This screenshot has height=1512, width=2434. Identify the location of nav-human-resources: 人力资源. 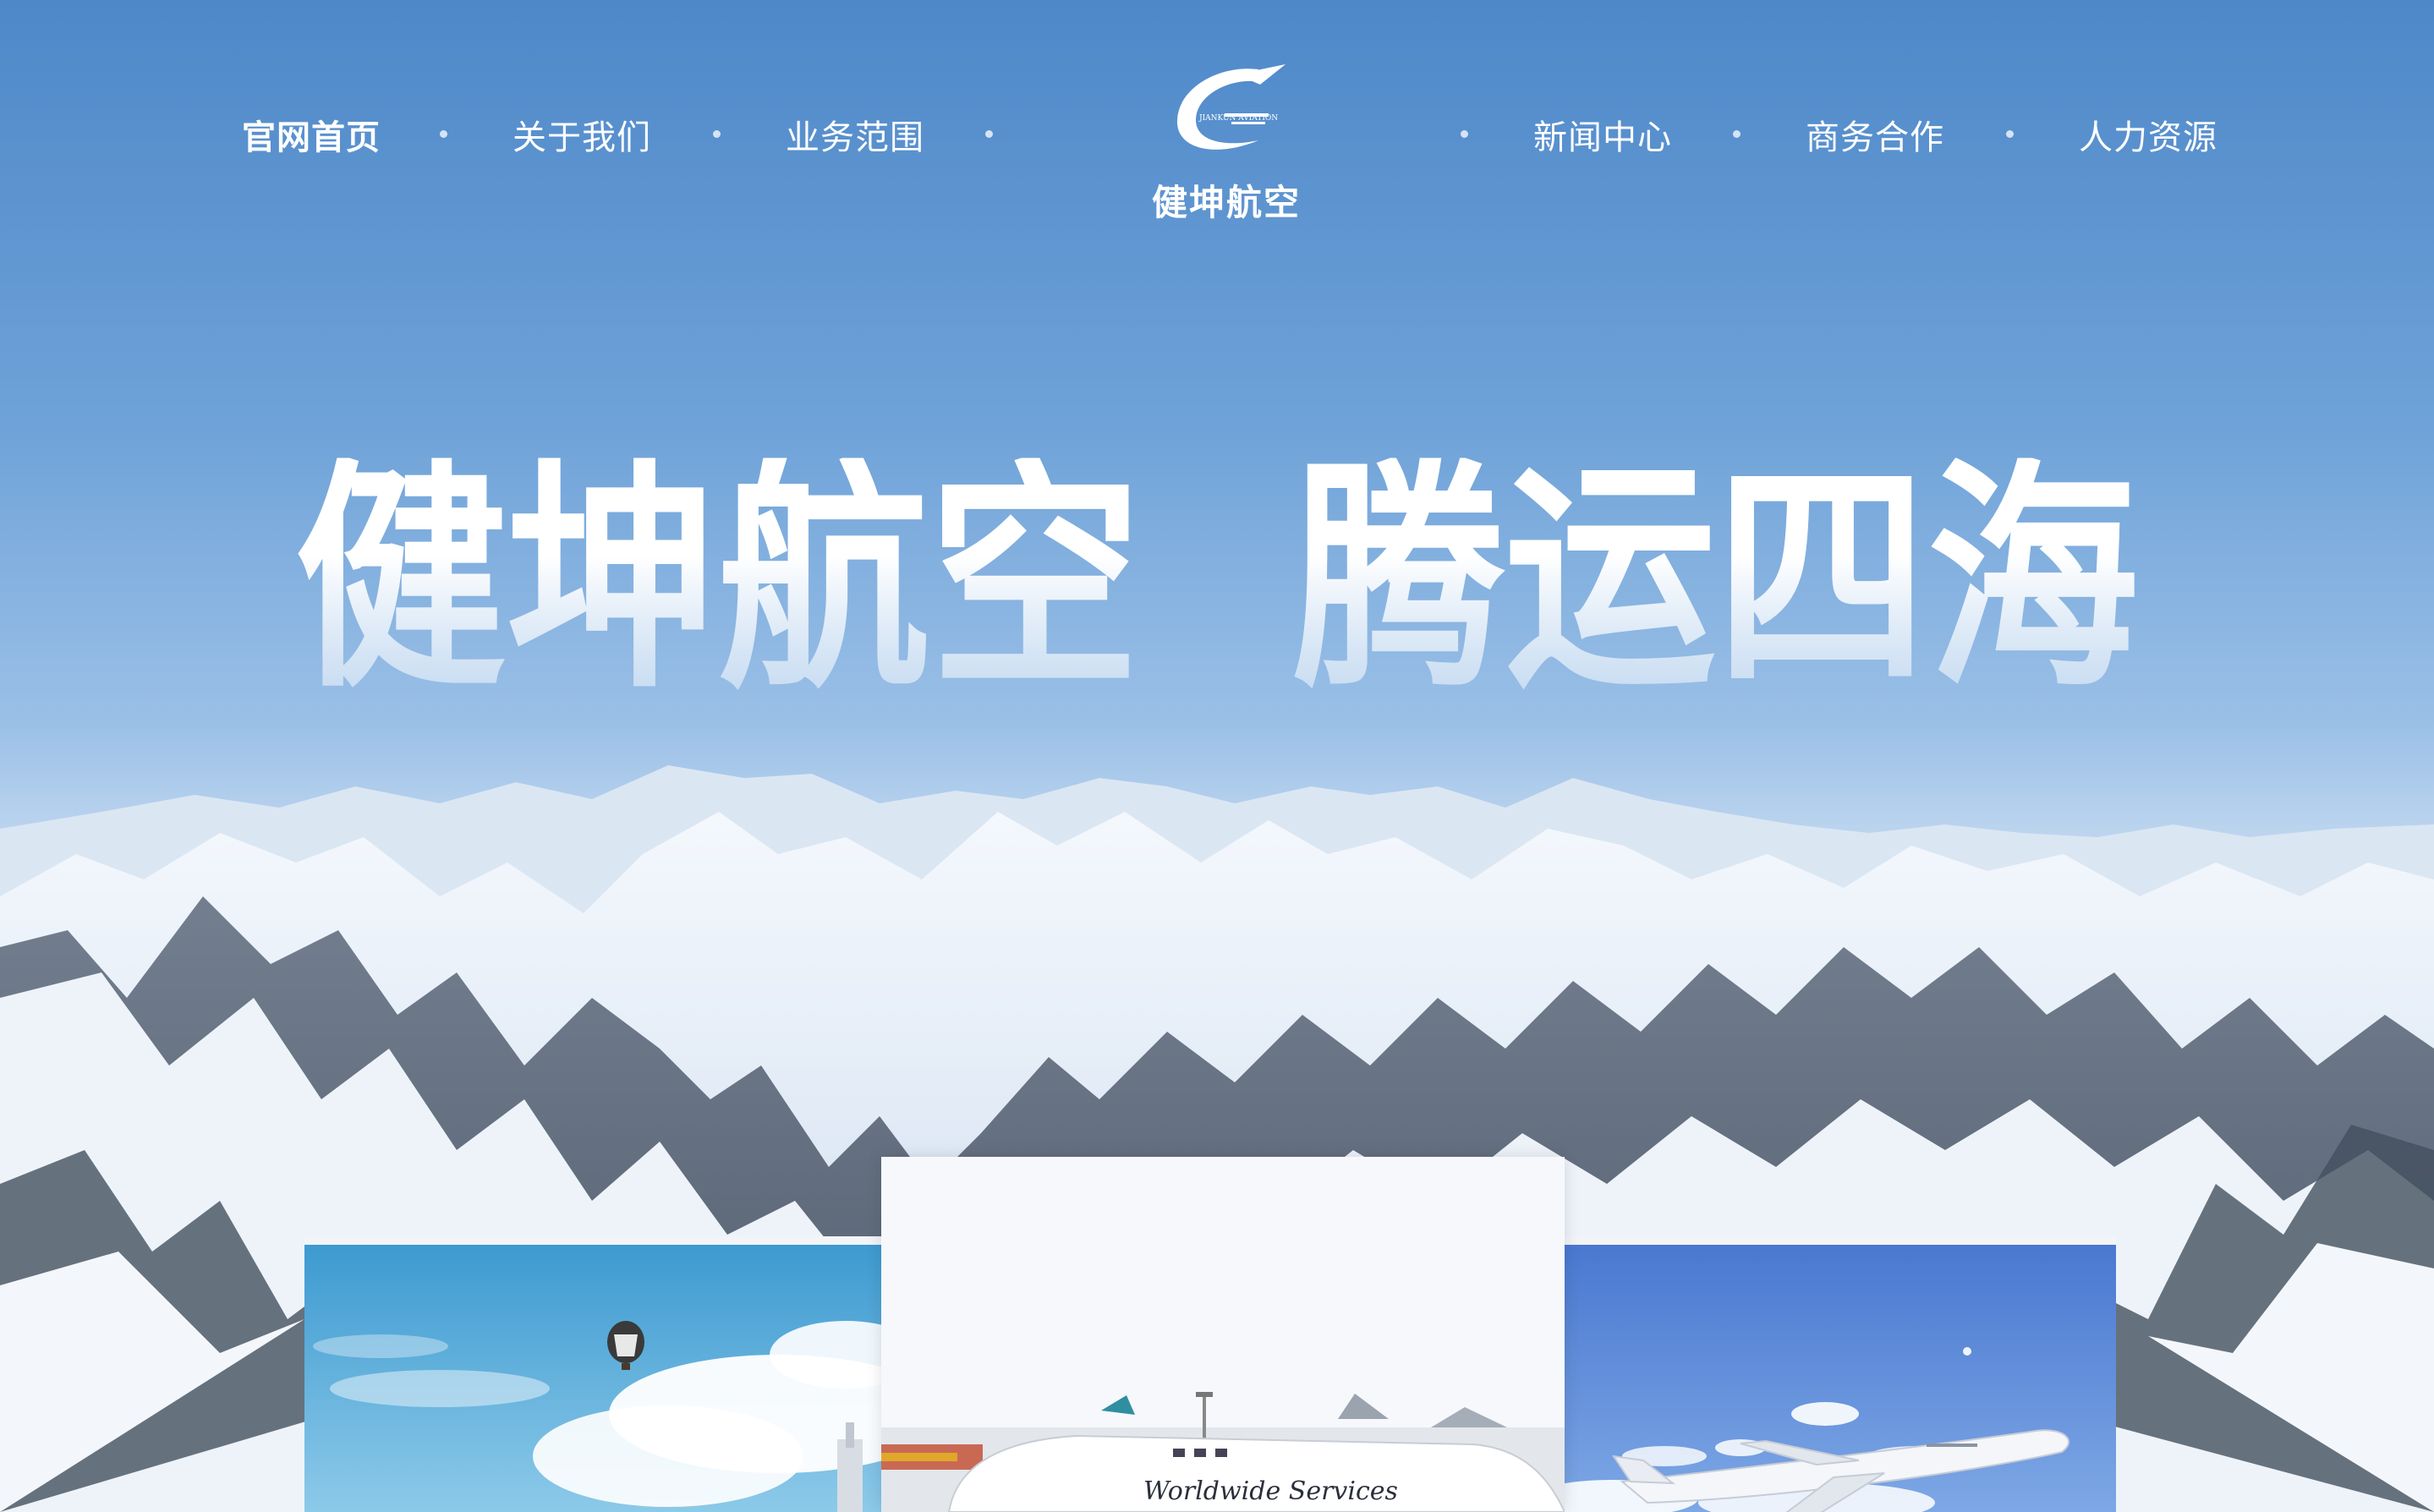
(2148, 134).